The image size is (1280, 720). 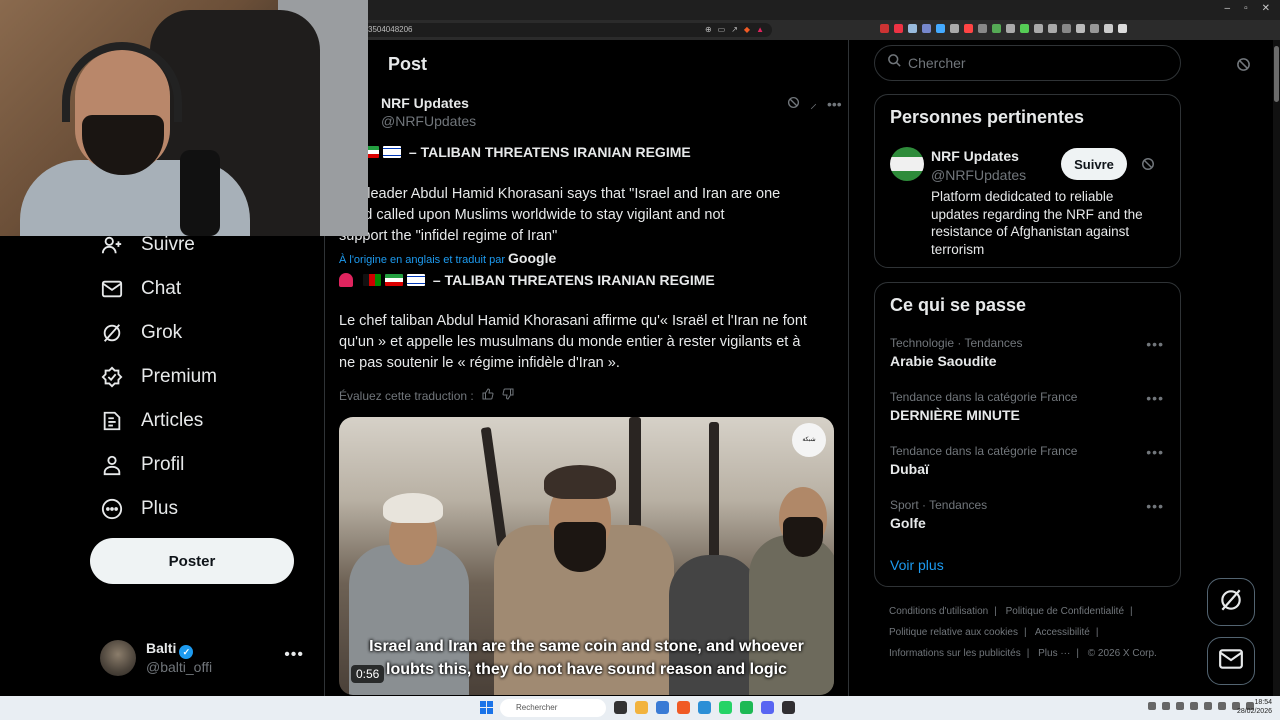 I want to click on share-icon: ↗, so click(x=734, y=29).